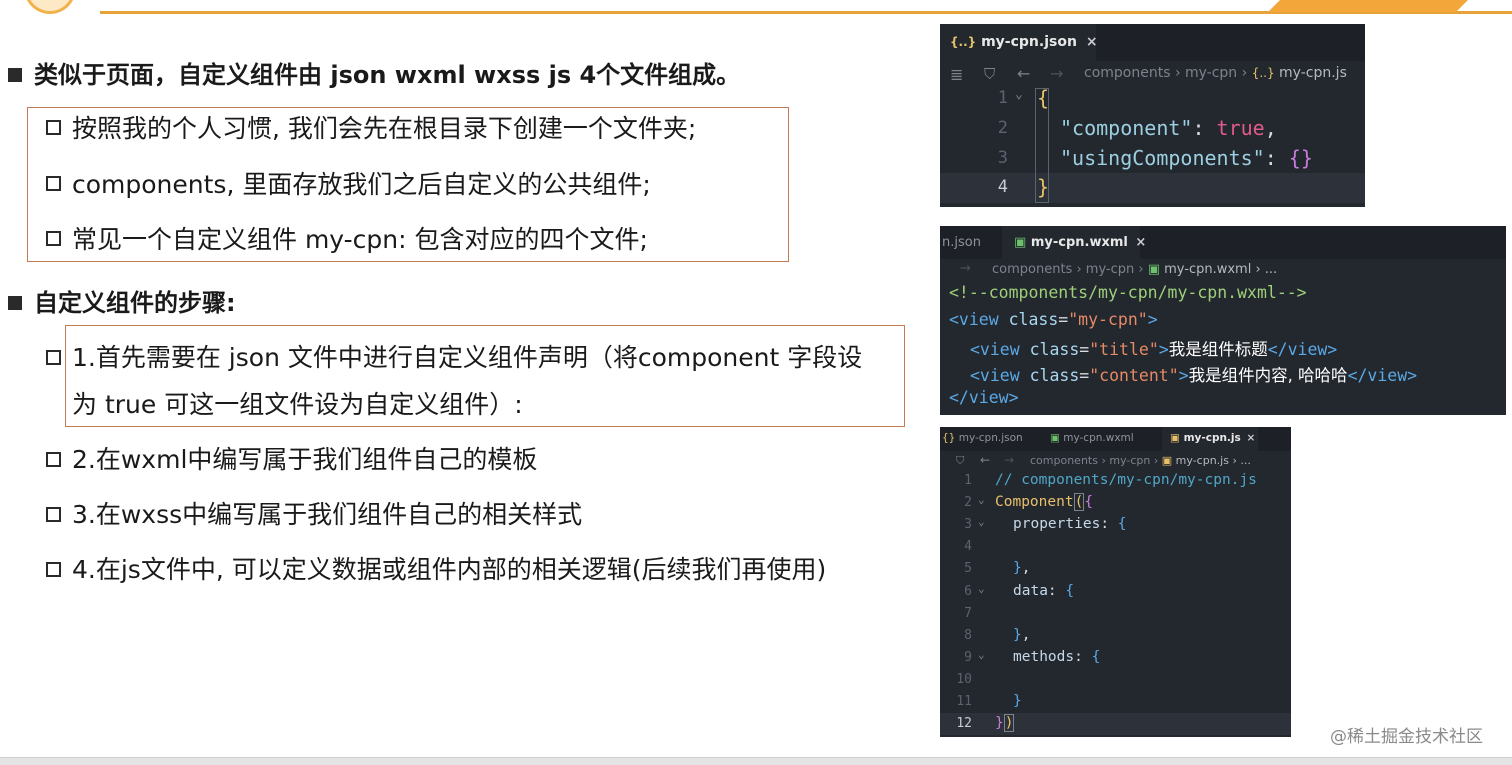 This screenshot has width=1512, height=765. Describe the element at coordinates (384, 128) in the screenshot. I see `sub-item-1: 按照我的个人习惯, 我们会先在根目录下创建一个文件夹;` at that location.